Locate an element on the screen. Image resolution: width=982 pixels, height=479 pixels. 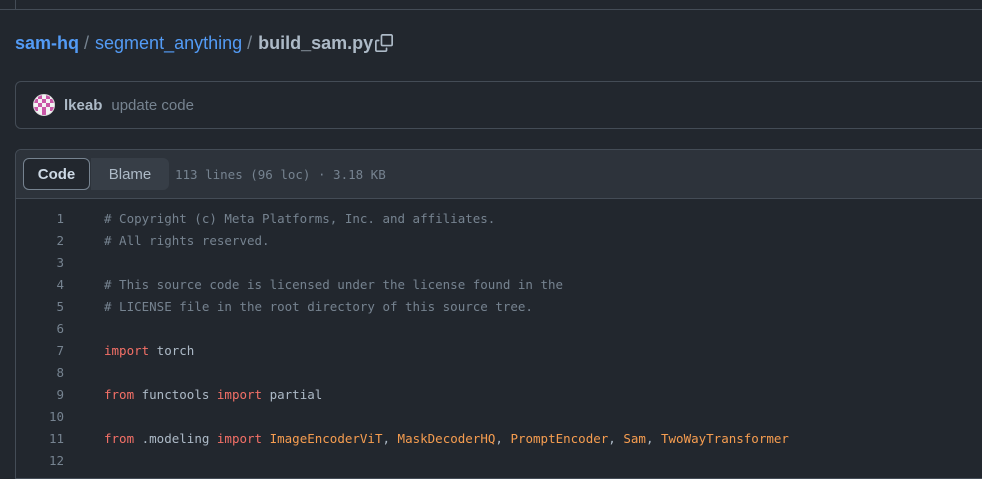
code-token-class: ImageEncoderViT is located at coordinates (326, 438).